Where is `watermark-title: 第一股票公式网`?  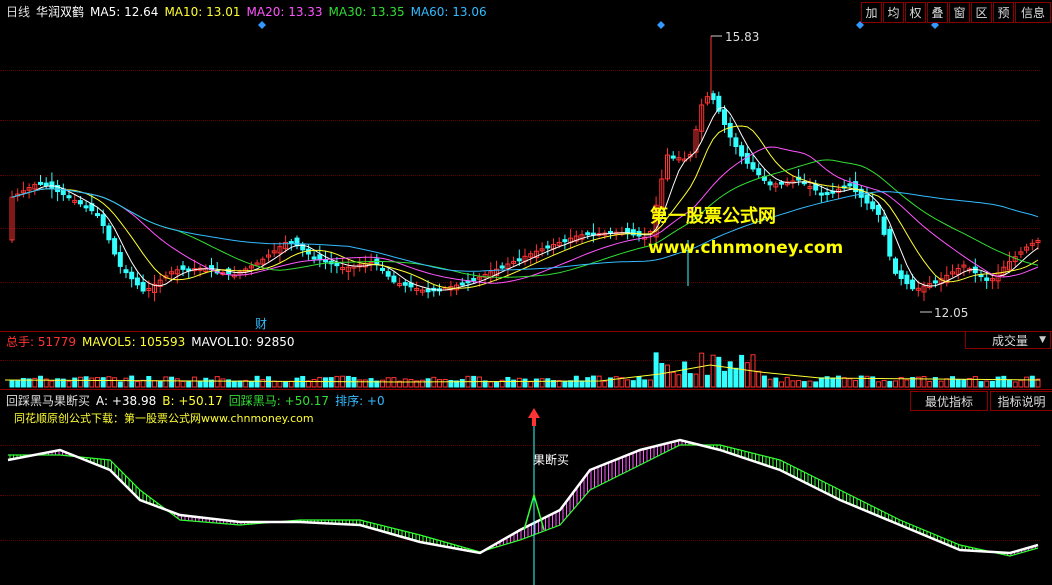
watermark-title: 第一股票公式网 is located at coordinates (713, 216).